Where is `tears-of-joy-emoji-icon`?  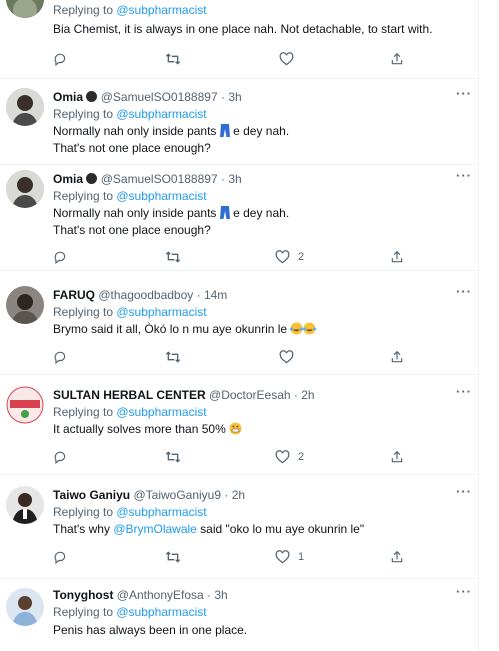
tears-of-joy-emoji-icon is located at coordinates (310, 328).